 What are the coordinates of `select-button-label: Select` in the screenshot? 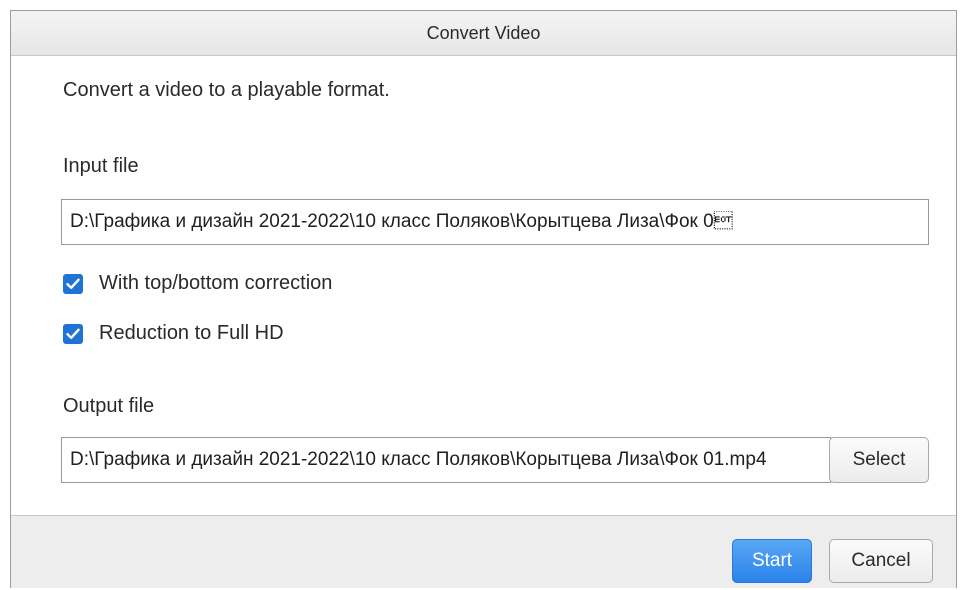 It's located at (879, 459).